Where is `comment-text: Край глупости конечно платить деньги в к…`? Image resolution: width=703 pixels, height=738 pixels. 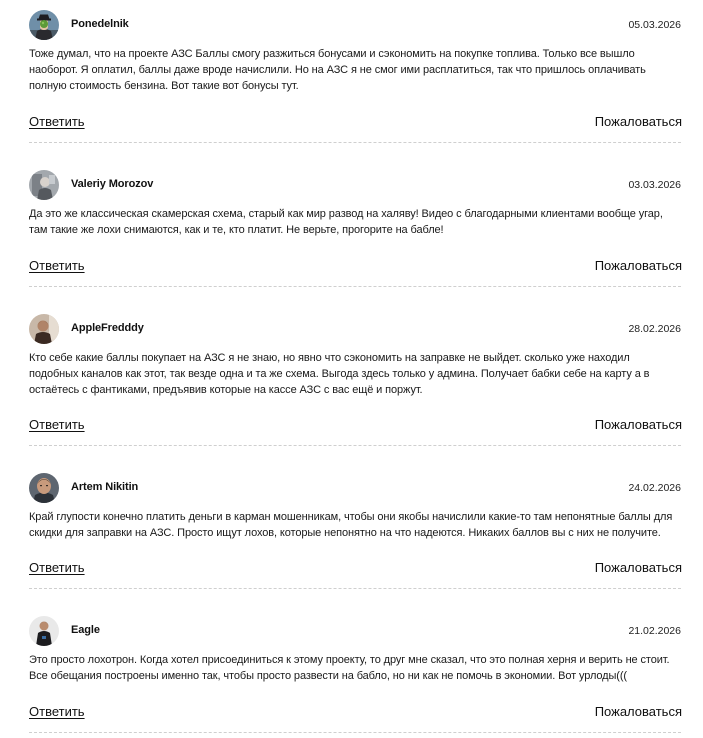
comment-text: Край глупости конечно платить деньги в к… is located at coordinates (351, 525).